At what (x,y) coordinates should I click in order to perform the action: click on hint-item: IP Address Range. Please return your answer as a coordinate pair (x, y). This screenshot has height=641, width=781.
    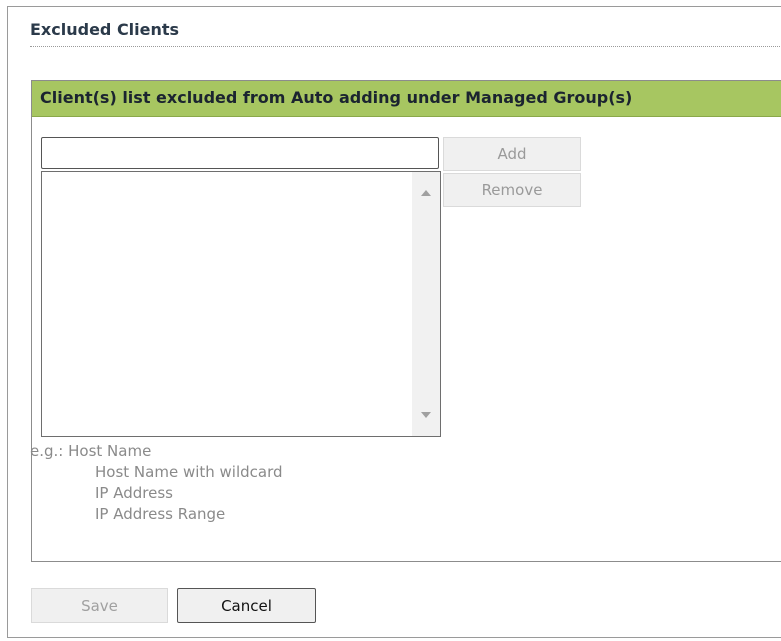
    Looking at the image, I should click on (160, 514).